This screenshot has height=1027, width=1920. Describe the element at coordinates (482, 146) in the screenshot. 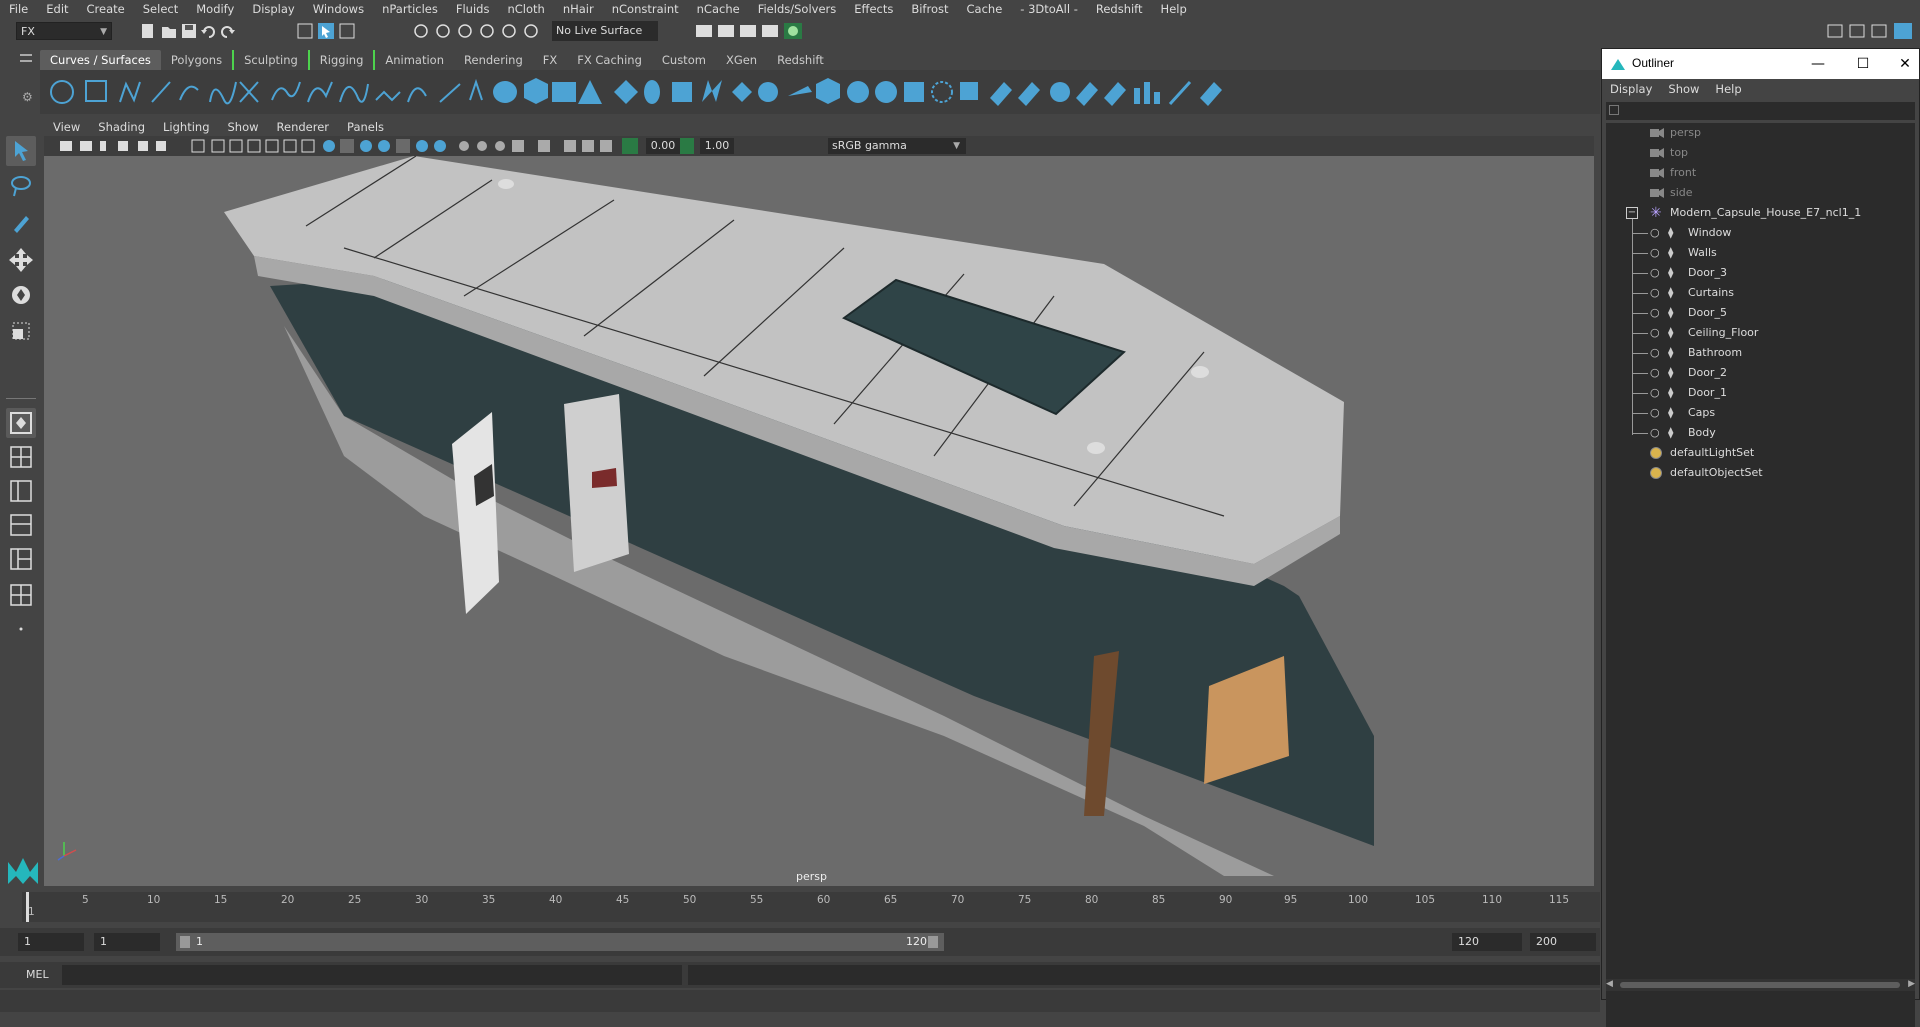

I see `motion-blur-icon` at that location.